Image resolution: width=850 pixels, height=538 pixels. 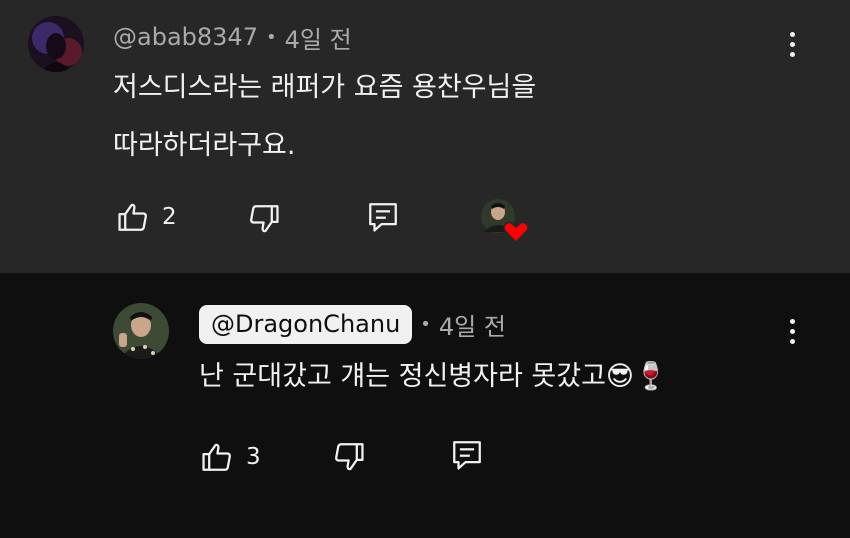 I want to click on reply-like-button: 3, so click(x=230, y=457).